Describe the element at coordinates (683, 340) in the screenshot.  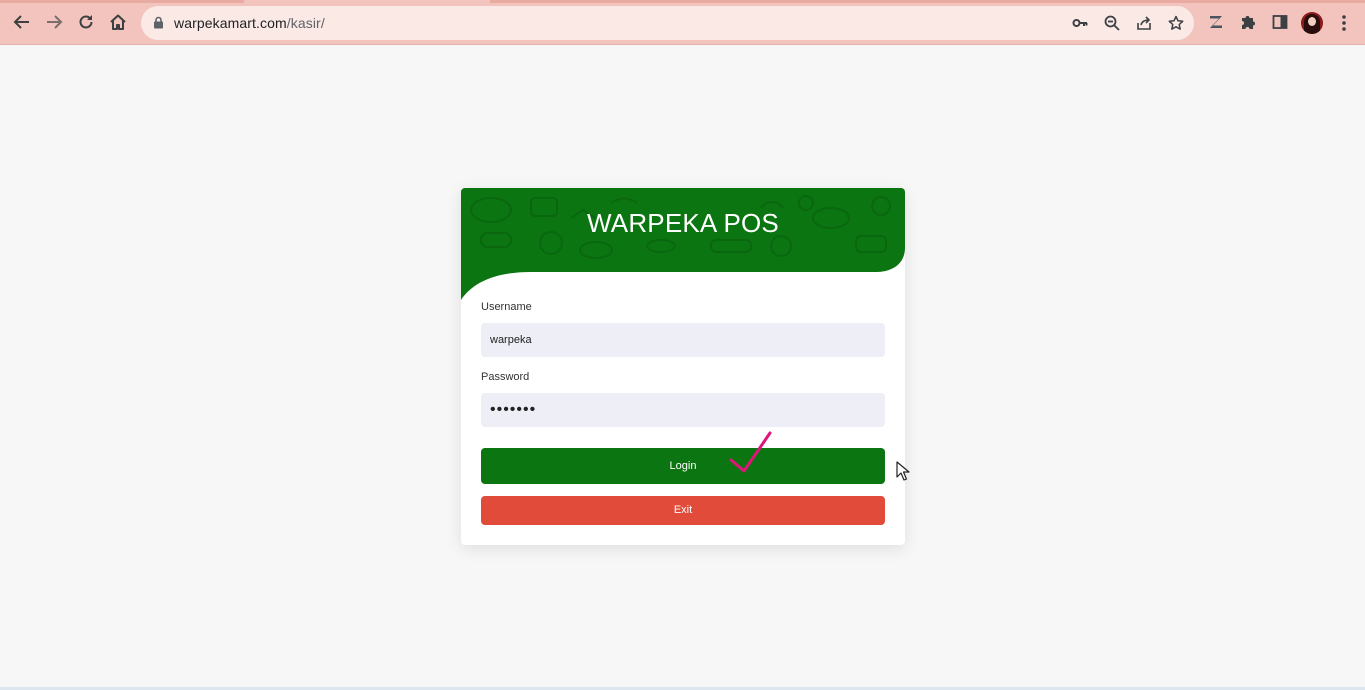
I see `username-input` at that location.